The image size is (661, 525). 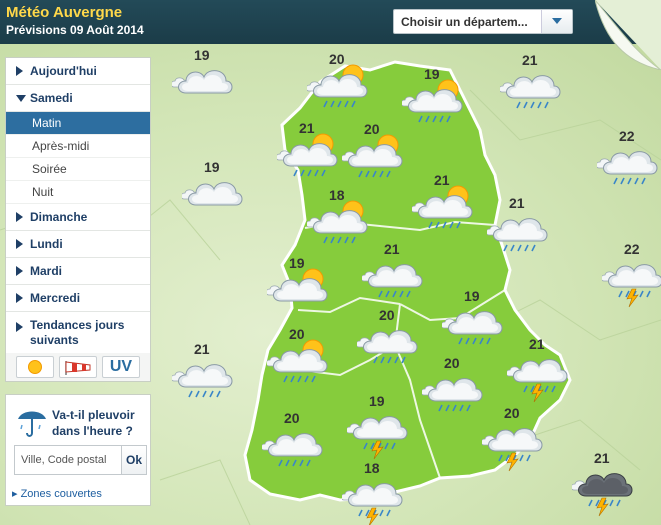 I want to click on menu-subitem-soiree: Soirée, so click(x=78, y=169).